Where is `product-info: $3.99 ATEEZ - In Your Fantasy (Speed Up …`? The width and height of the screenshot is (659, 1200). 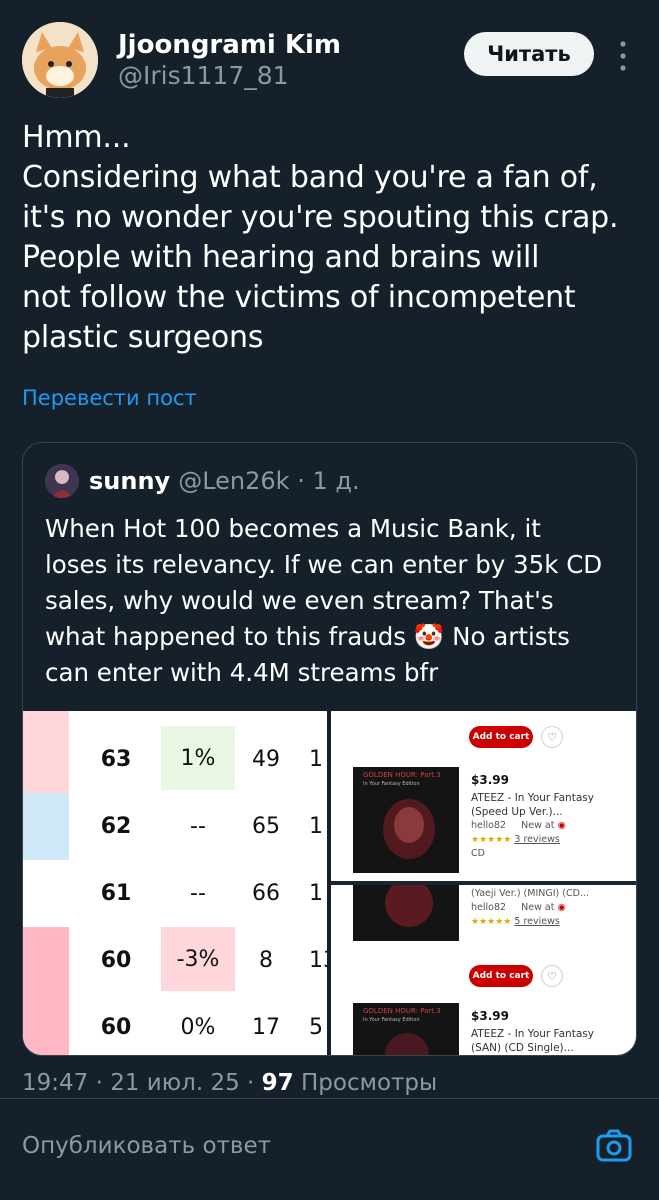
product-info: $3.99 ATEEZ - In Your Fantasy (Speed Up … is located at coordinates (551, 817).